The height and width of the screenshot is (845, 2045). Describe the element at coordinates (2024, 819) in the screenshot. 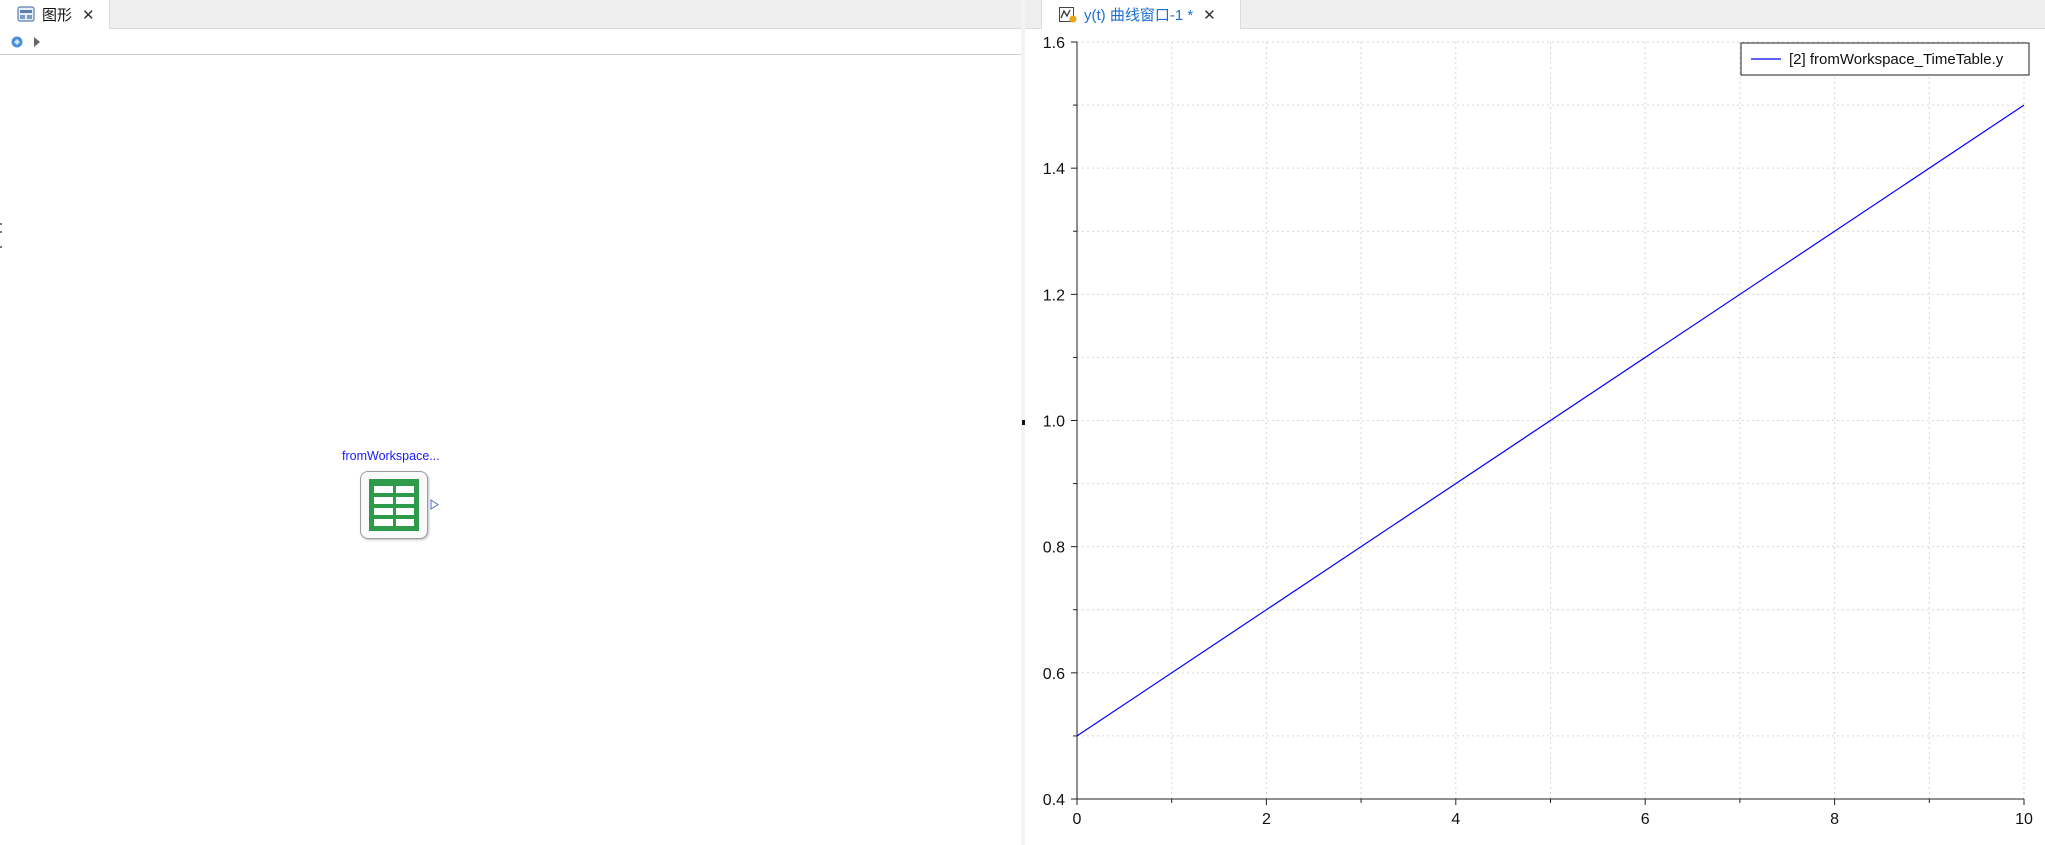

I see `x-tick-label: 10` at that location.